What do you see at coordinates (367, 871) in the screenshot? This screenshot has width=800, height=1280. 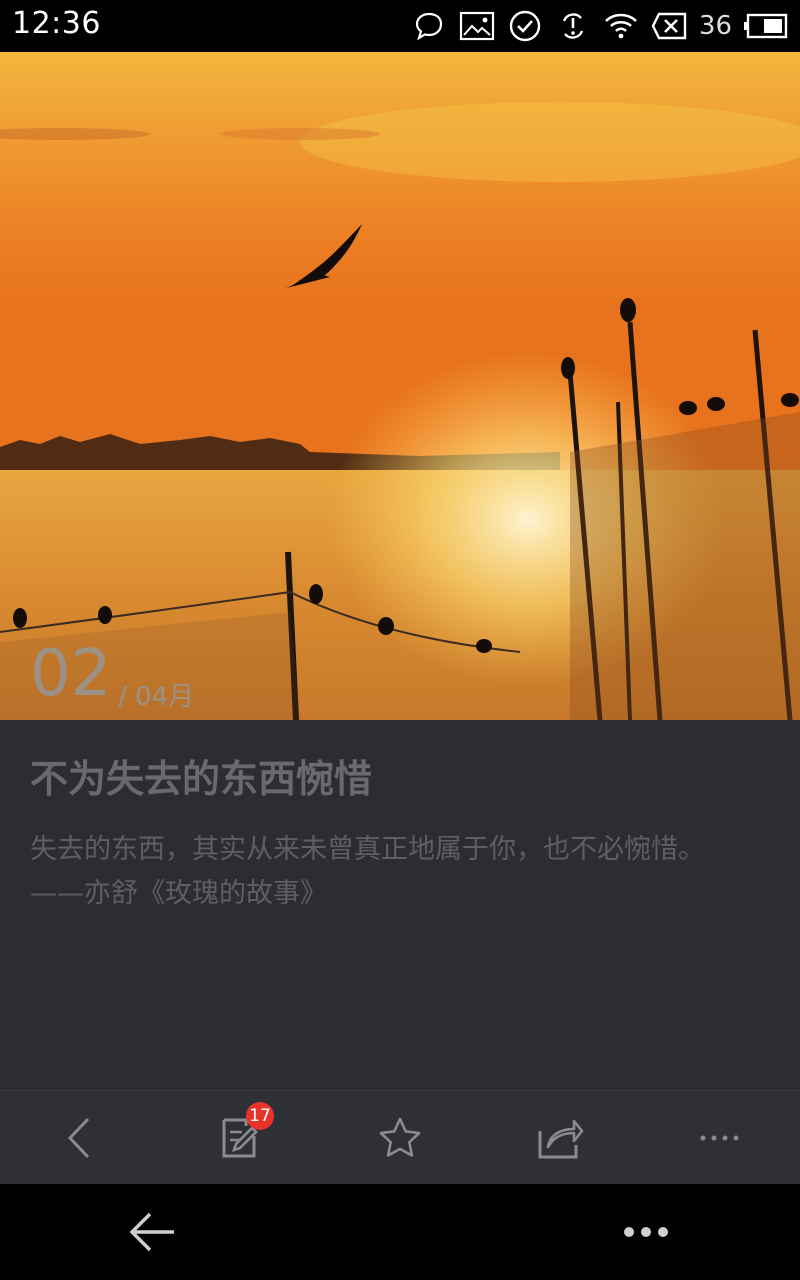 I see `article-quote: 失去的东西，其实从来未曾真正地属于你，也不必惋惜。——亦舒《玫瑰的故事》` at bounding box center [367, 871].